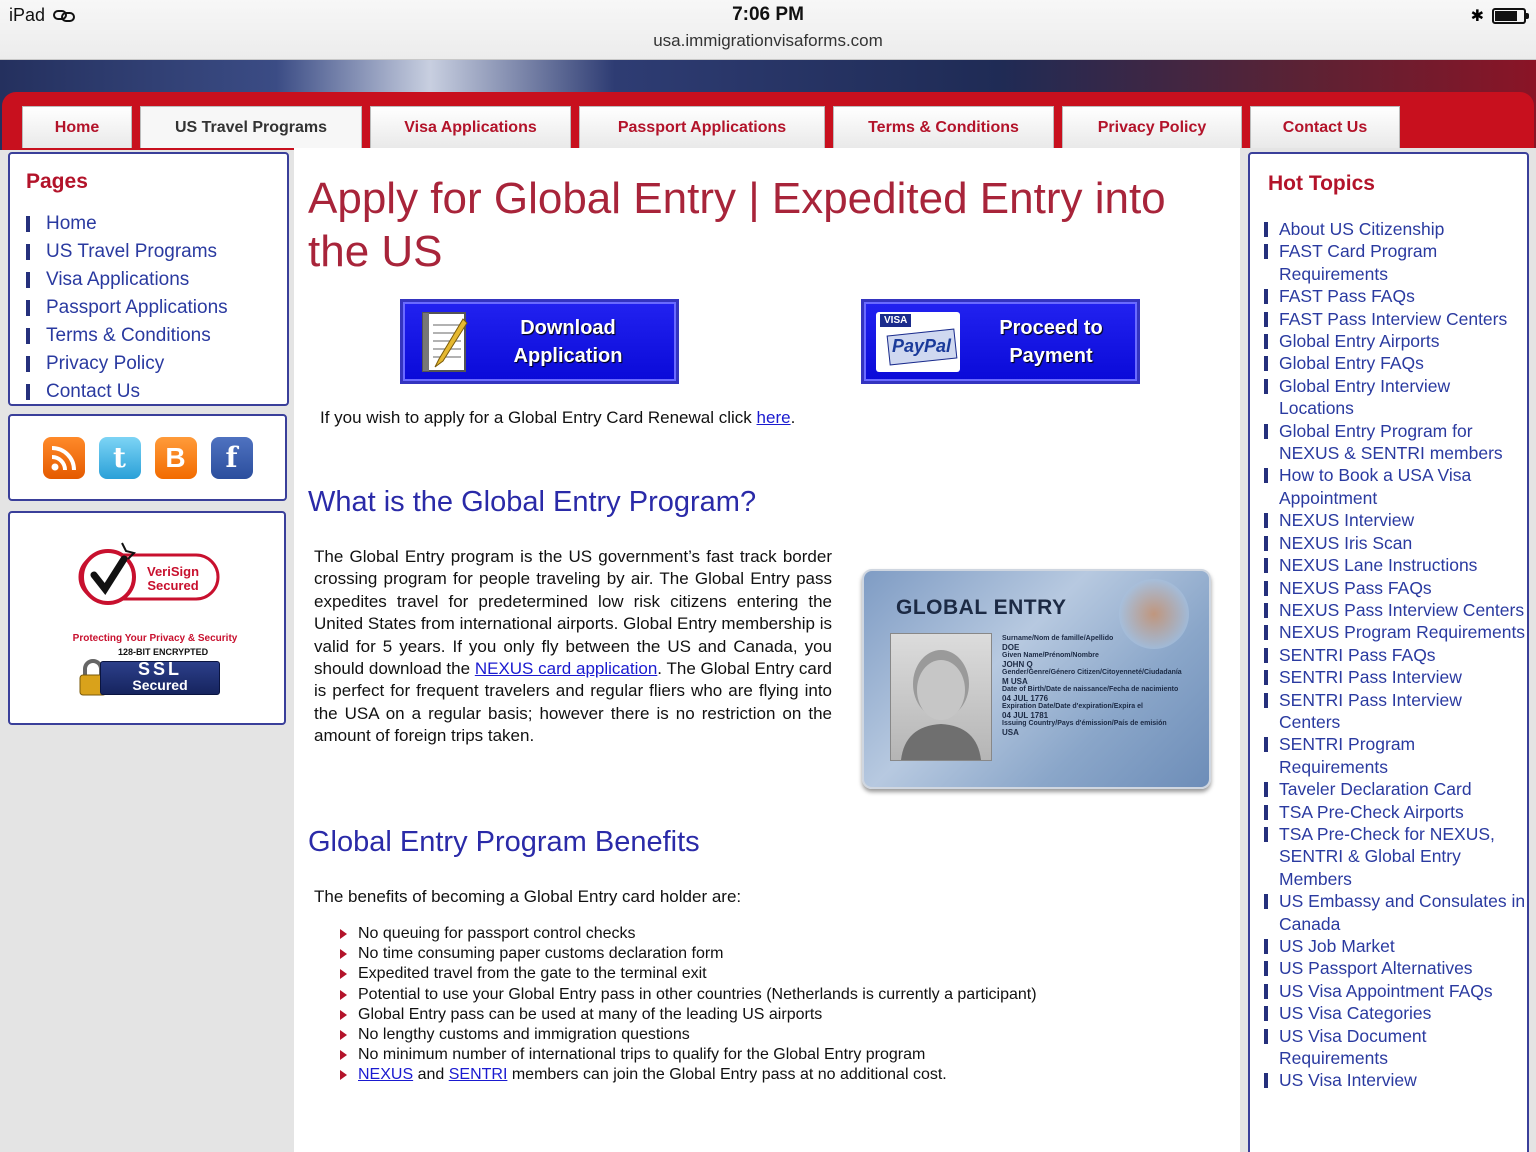 The image size is (1536, 1152). Describe the element at coordinates (1017, 664) in the screenshot. I see `card-line: JOHN Q` at that location.